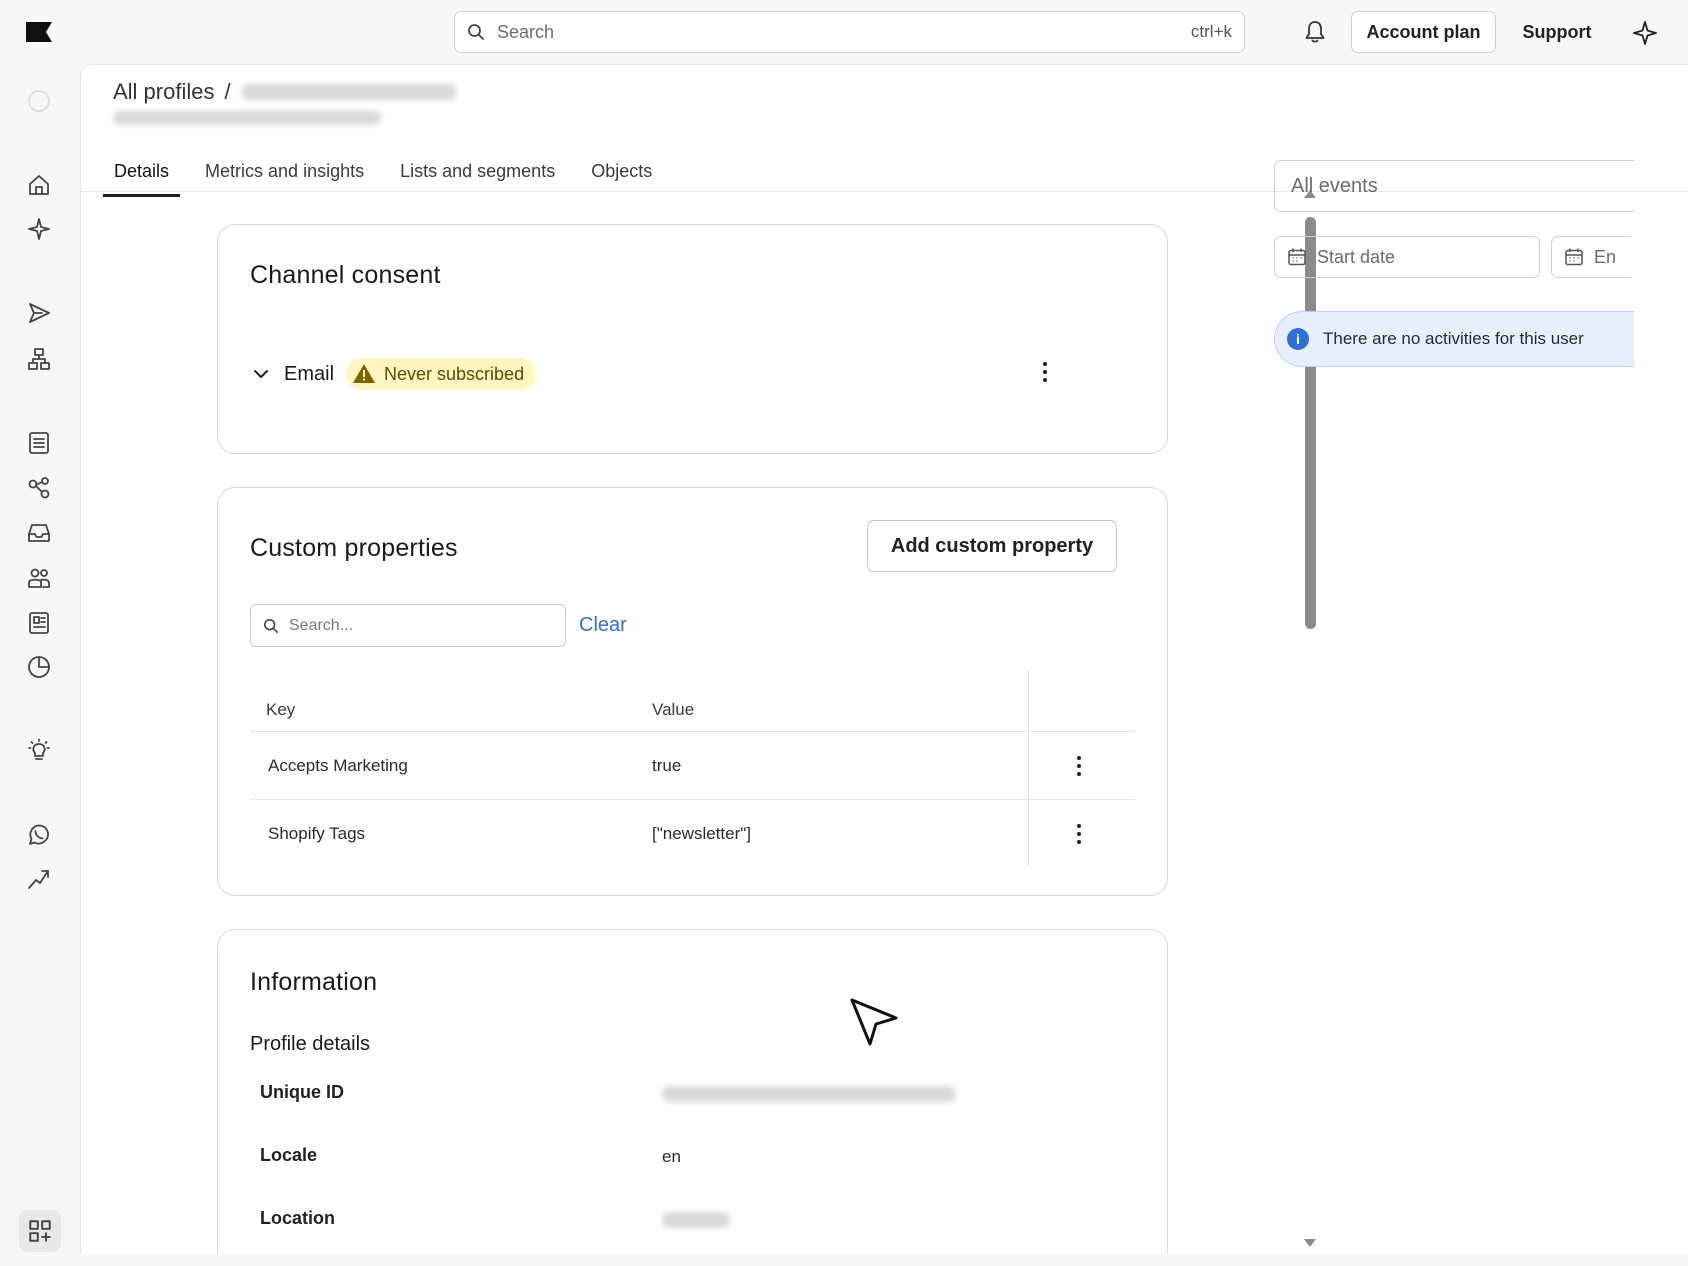 The width and height of the screenshot is (1688, 1266). I want to click on profile-name-redacted, so click(348, 92).